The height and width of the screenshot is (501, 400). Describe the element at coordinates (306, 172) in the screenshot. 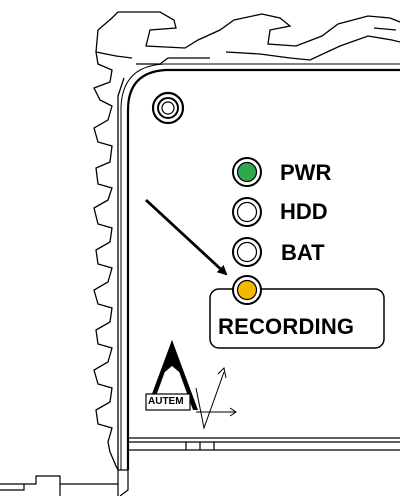

I see `pwr-label: PWR` at that location.